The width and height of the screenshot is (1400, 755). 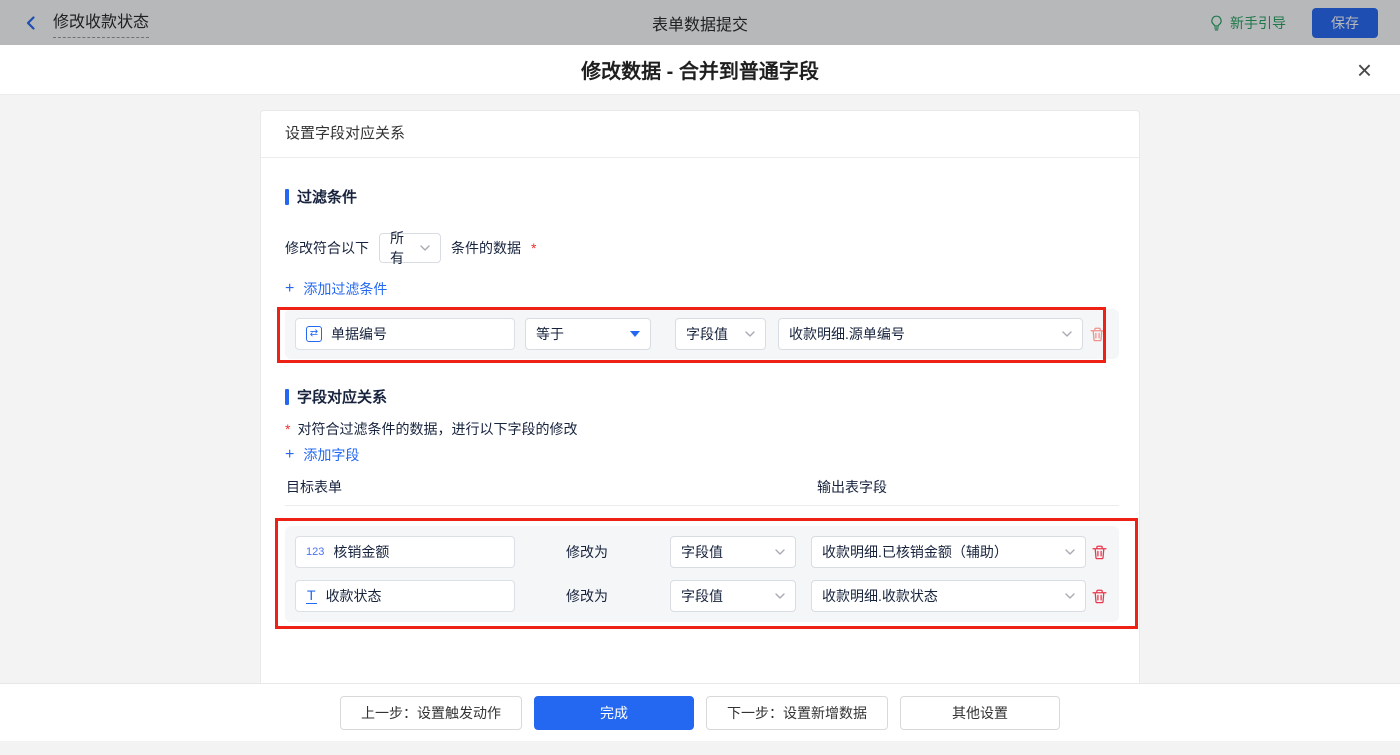 I want to click on mapping-row: 123 核销金额 修改为 字段值 收款明细.已核销金额（辅助）, so click(x=702, y=552).